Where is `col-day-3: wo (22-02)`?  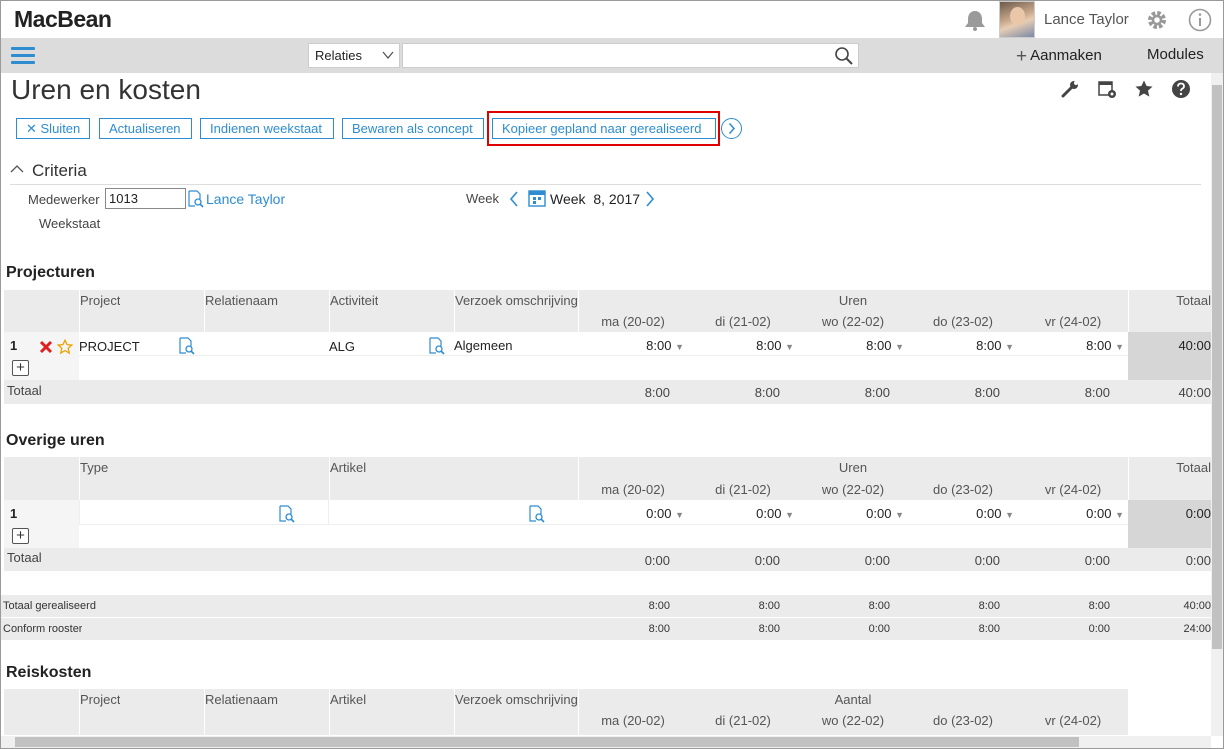
col-day-3: wo (22-02) is located at coordinates (853, 720).